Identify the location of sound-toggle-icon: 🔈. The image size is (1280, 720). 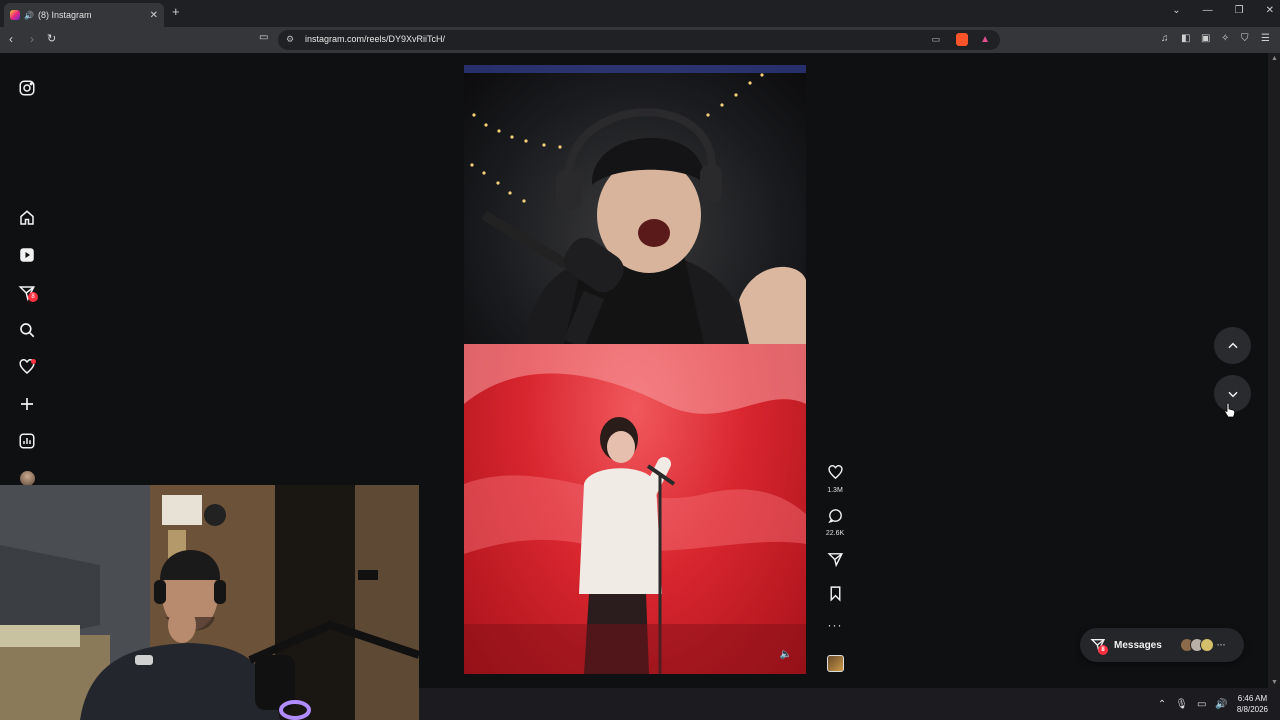
(786, 654).